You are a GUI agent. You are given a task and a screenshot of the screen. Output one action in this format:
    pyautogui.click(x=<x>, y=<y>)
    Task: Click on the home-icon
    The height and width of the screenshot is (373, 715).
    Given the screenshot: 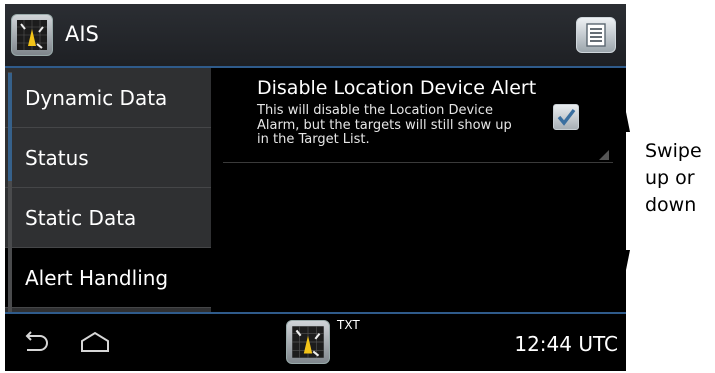 What is the action you would take?
    pyautogui.click(x=95, y=344)
    